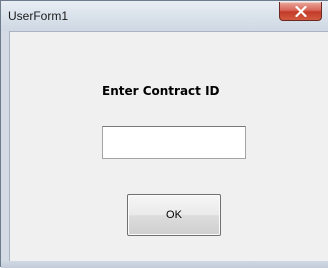 The width and height of the screenshot is (328, 268). What do you see at coordinates (174, 215) in the screenshot?
I see `ok-button: OK` at bounding box center [174, 215].